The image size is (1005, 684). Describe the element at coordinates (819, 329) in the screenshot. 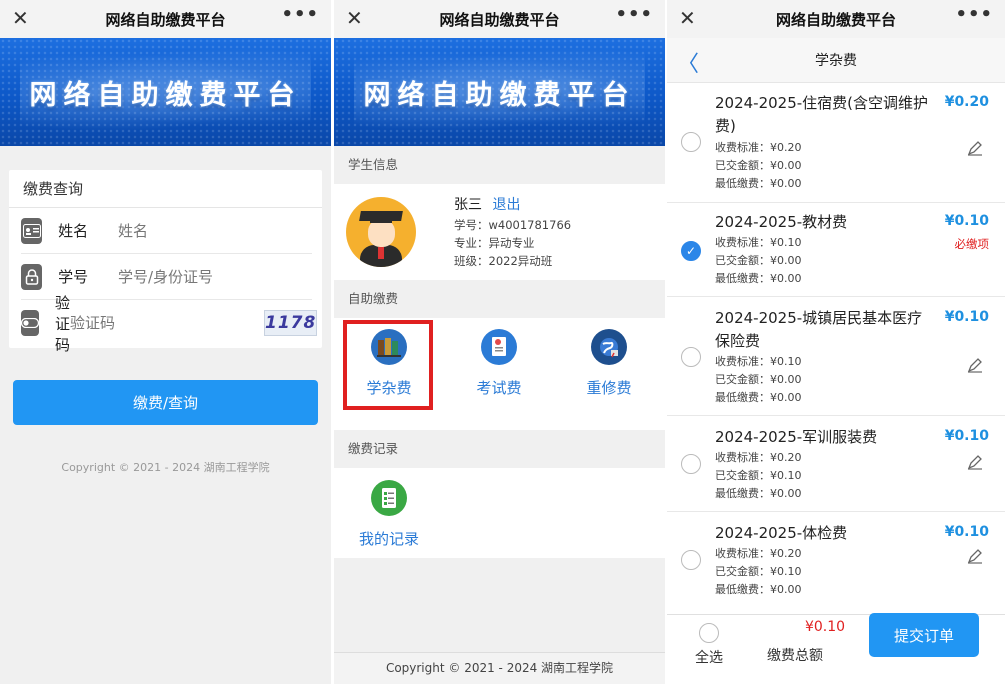

I see `fee-name: 2024-2025-城镇居民基本医疗保险费` at that location.